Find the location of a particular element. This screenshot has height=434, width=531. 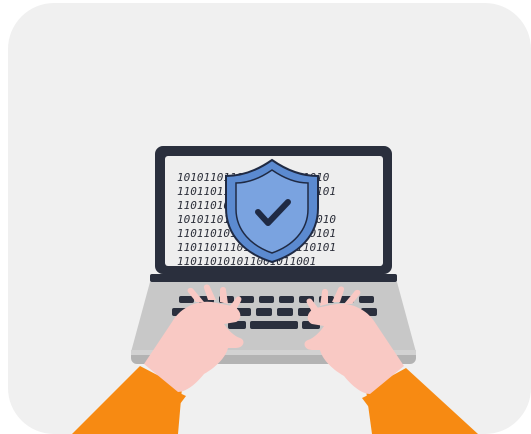

laptop-hinge is located at coordinates (273, 278).